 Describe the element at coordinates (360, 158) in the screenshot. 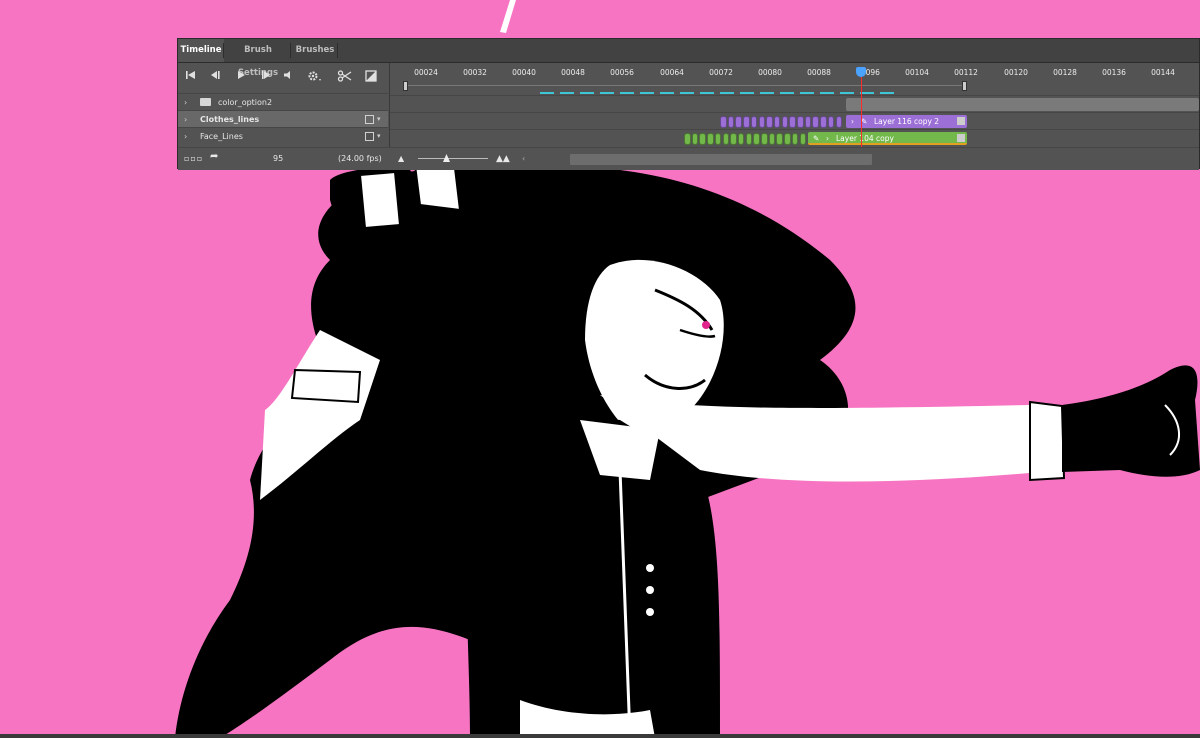

I see `frame-rate: (24.00 fps)` at that location.